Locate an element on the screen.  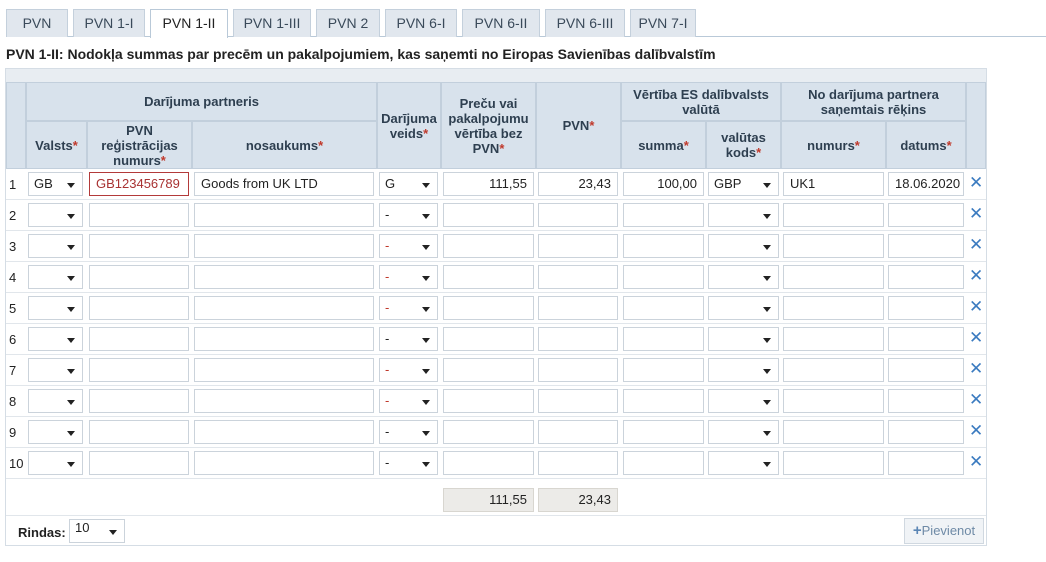
tab-pvn-6-iii: PVN 6-III is located at coordinates (585, 23).